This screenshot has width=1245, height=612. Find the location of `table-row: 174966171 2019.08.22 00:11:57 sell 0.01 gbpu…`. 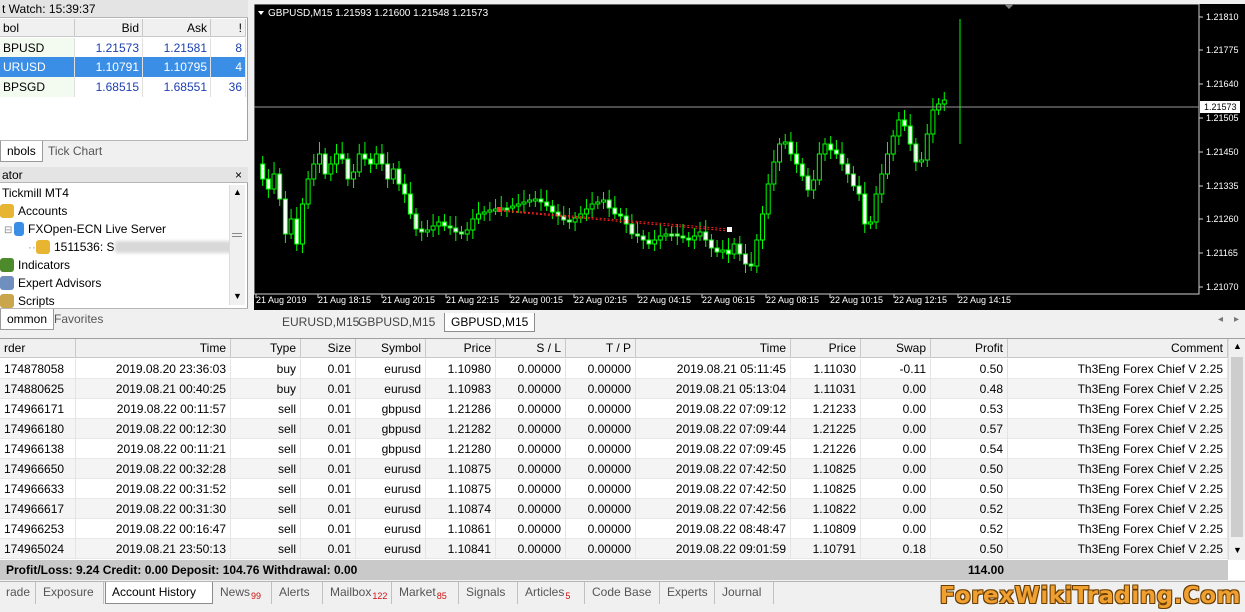

table-row: 174966171 2019.08.22 00:11:57 sell 0.01 gbpu… is located at coordinates (614, 409).